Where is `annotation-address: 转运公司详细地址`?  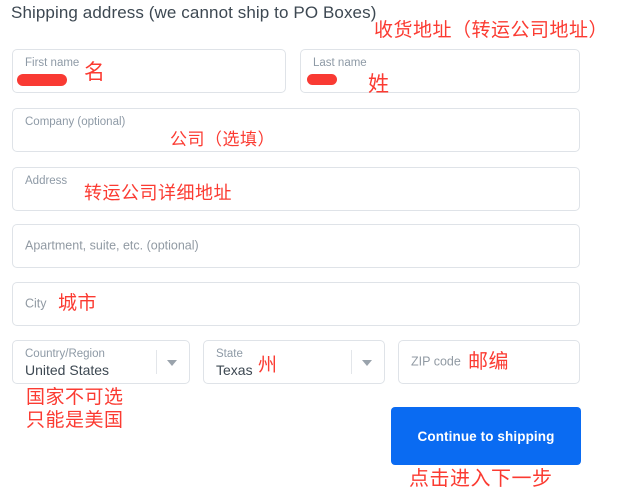
annotation-address: 转运公司详细地址 is located at coordinates (158, 193).